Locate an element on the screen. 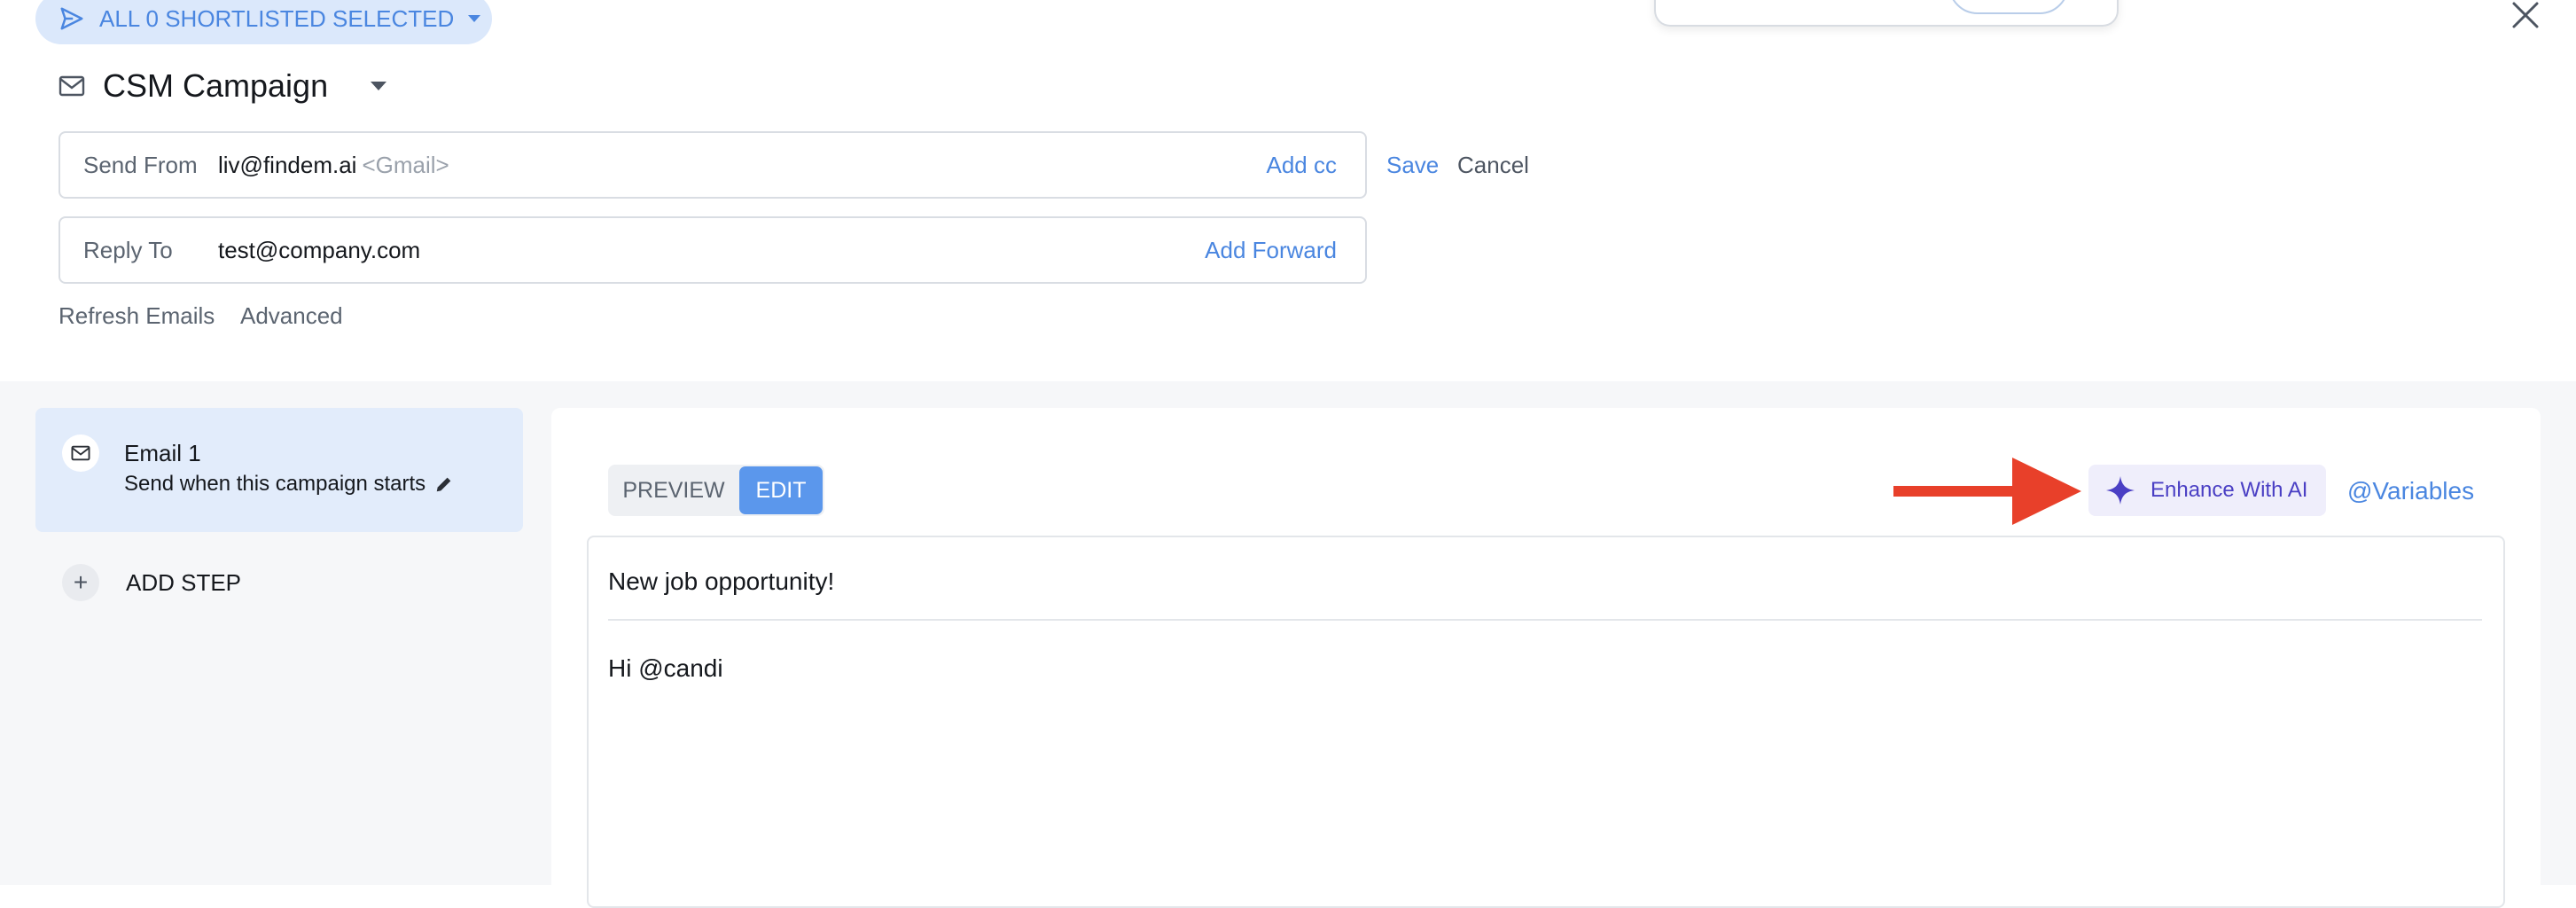 This screenshot has height=908, width=2576. step-item-email-1: Email 1 Send when this campaign starts is located at coordinates (279, 470).